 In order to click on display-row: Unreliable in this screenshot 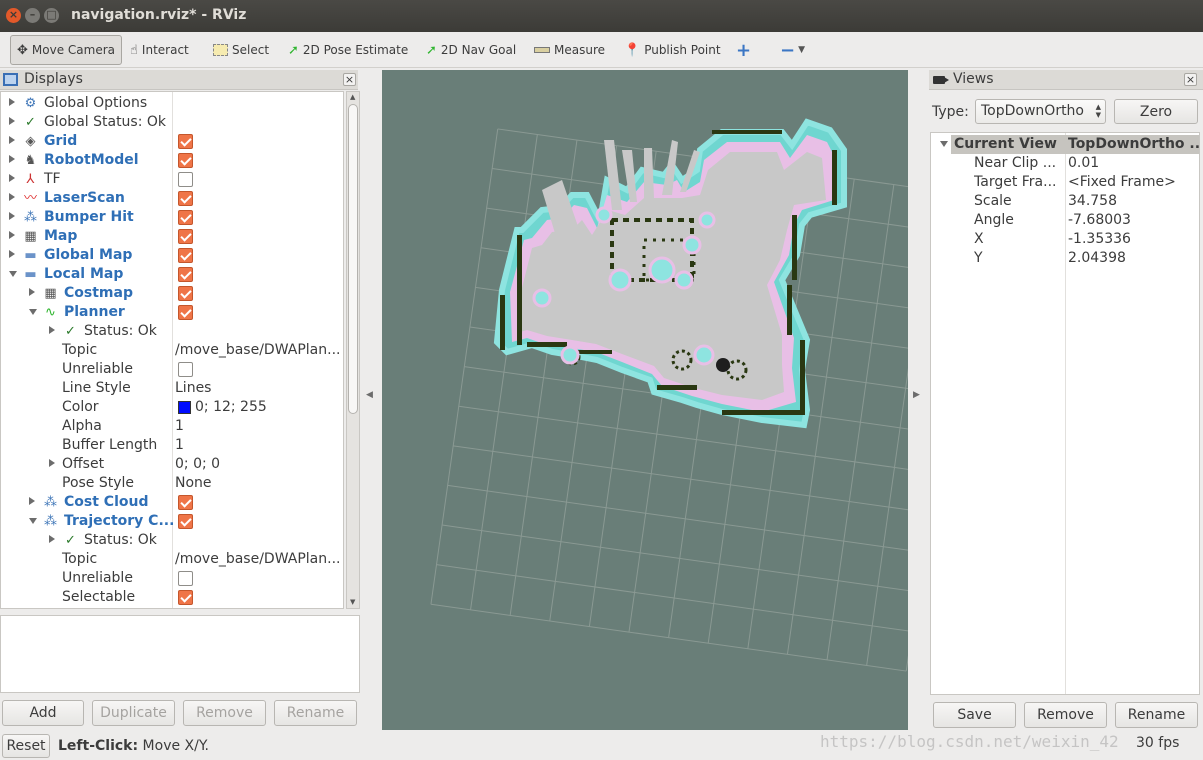, I will do `click(172, 578)`.